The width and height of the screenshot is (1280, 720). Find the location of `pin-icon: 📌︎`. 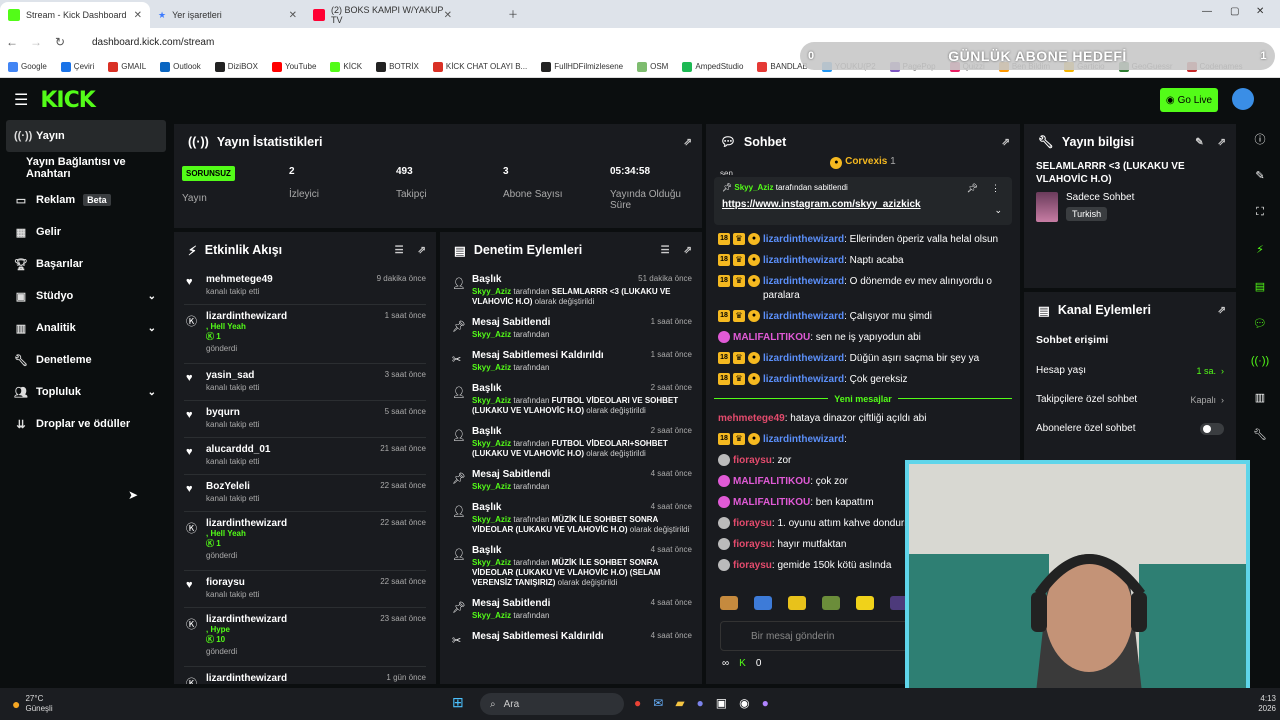

pin-icon: 📌︎ is located at coordinates (972, 188).